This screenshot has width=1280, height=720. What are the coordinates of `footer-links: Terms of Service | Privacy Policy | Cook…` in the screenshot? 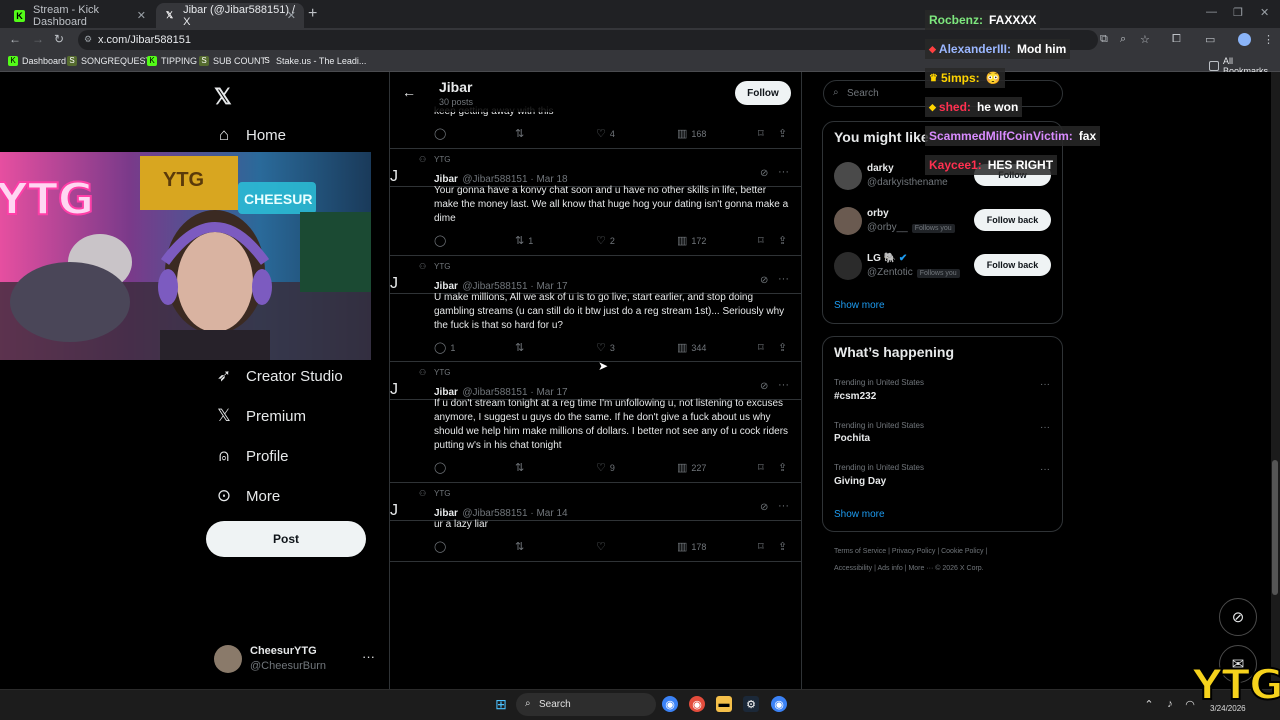 It's located at (910, 551).